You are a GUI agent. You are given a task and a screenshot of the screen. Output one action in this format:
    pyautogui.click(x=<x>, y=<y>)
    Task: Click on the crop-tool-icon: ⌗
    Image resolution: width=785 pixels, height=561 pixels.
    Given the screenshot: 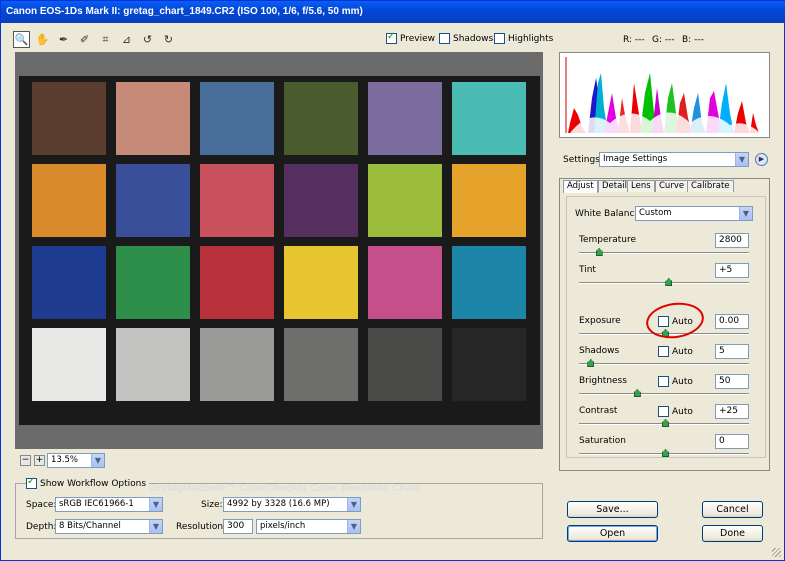 What is the action you would take?
    pyautogui.click(x=105, y=39)
    